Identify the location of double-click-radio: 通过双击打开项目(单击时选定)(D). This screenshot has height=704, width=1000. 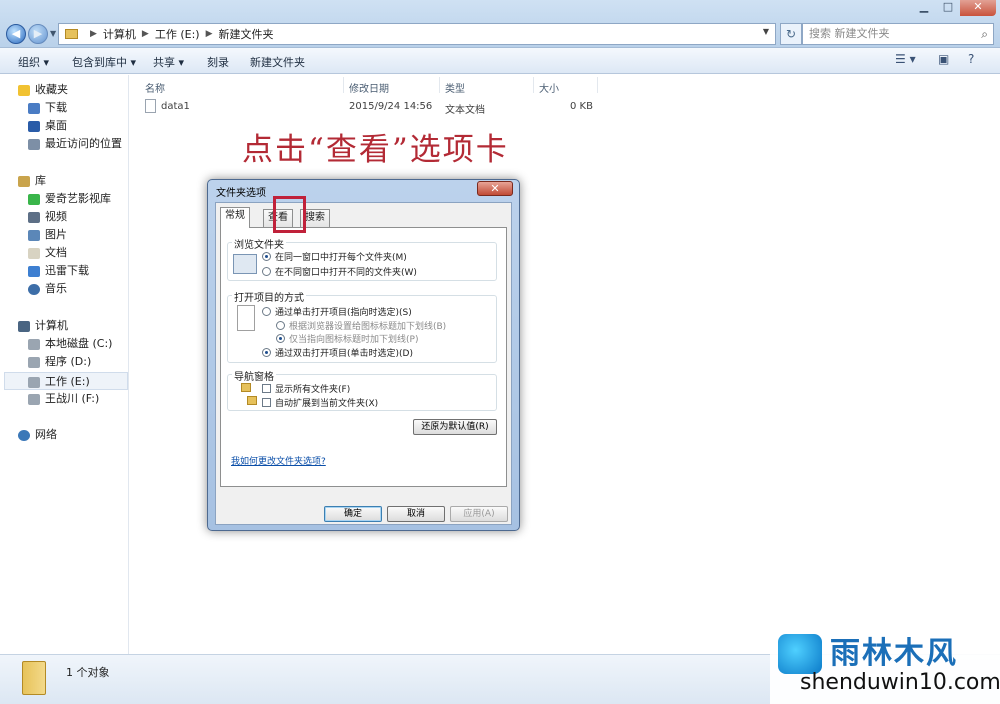
(337, 352).